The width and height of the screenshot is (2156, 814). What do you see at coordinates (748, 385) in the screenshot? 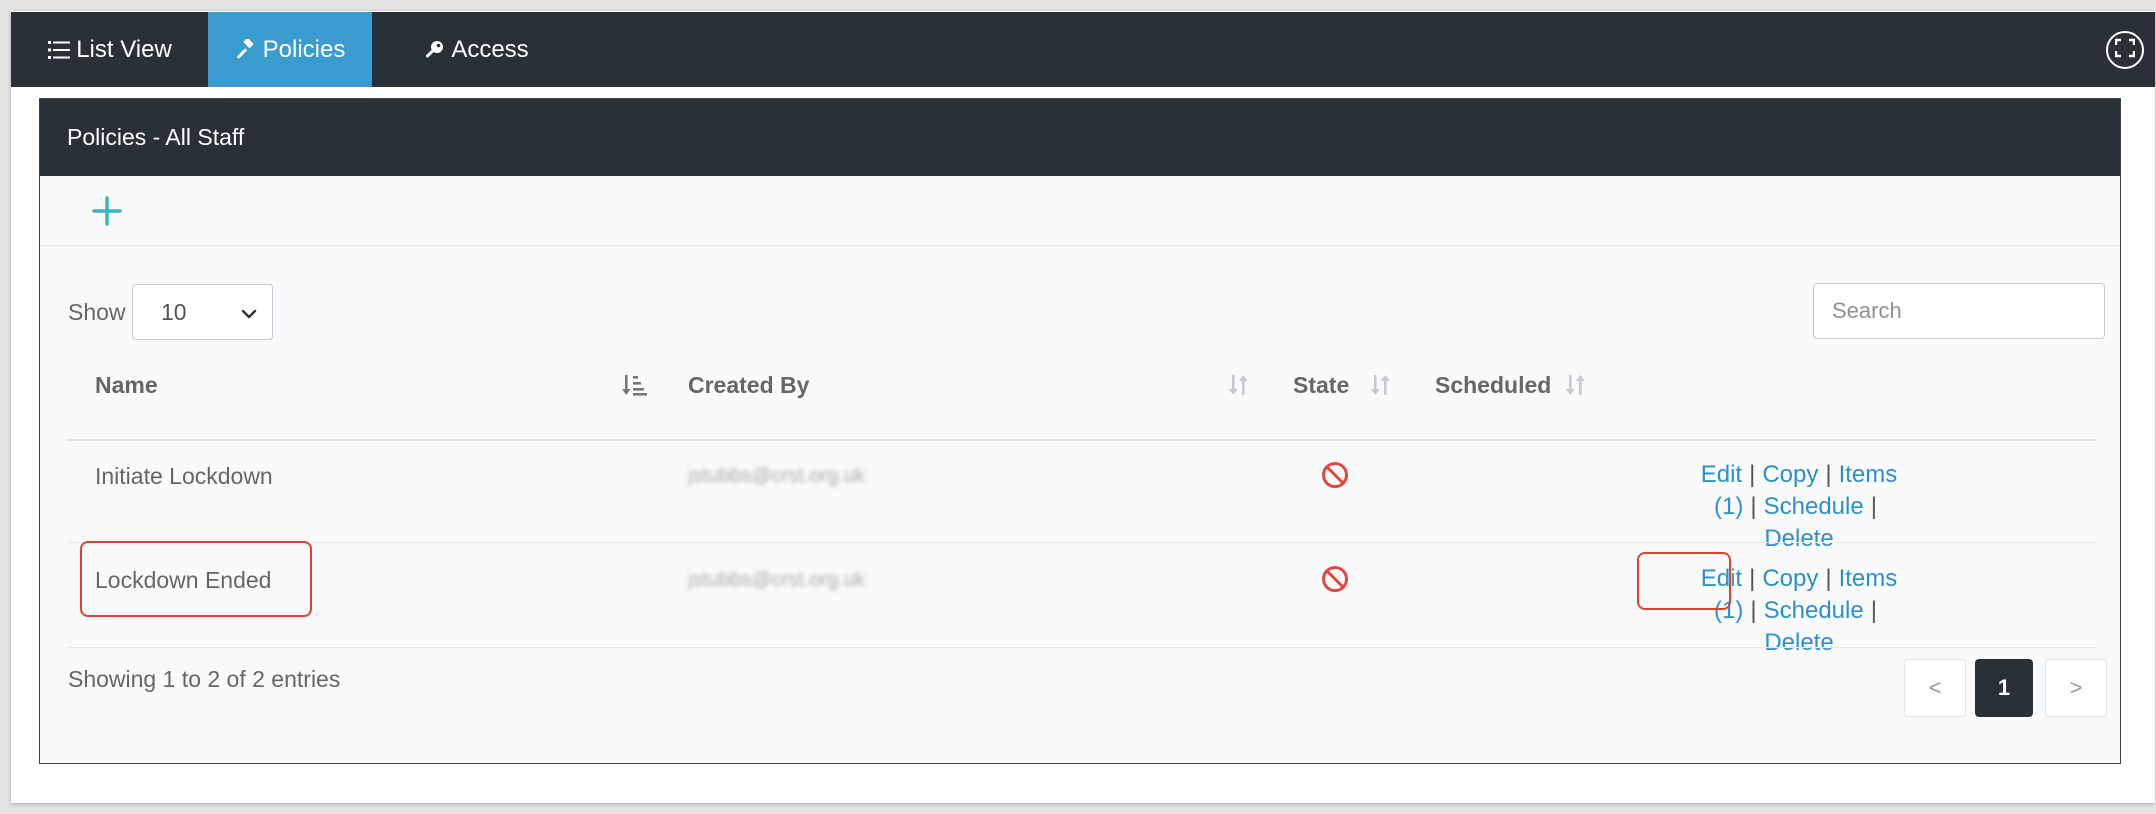
I see `column-header-created-by: Created By` at bounding box center [748, 385].